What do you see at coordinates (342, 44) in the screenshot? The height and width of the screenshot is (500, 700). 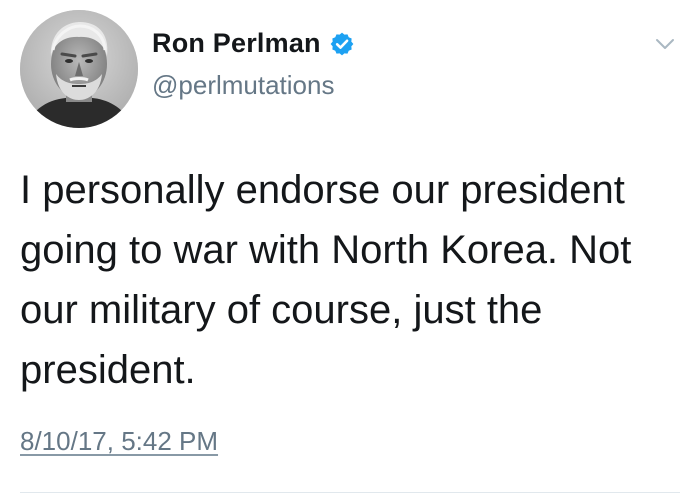 I see `verified-badge-icon` at bounding box center [342, 44].